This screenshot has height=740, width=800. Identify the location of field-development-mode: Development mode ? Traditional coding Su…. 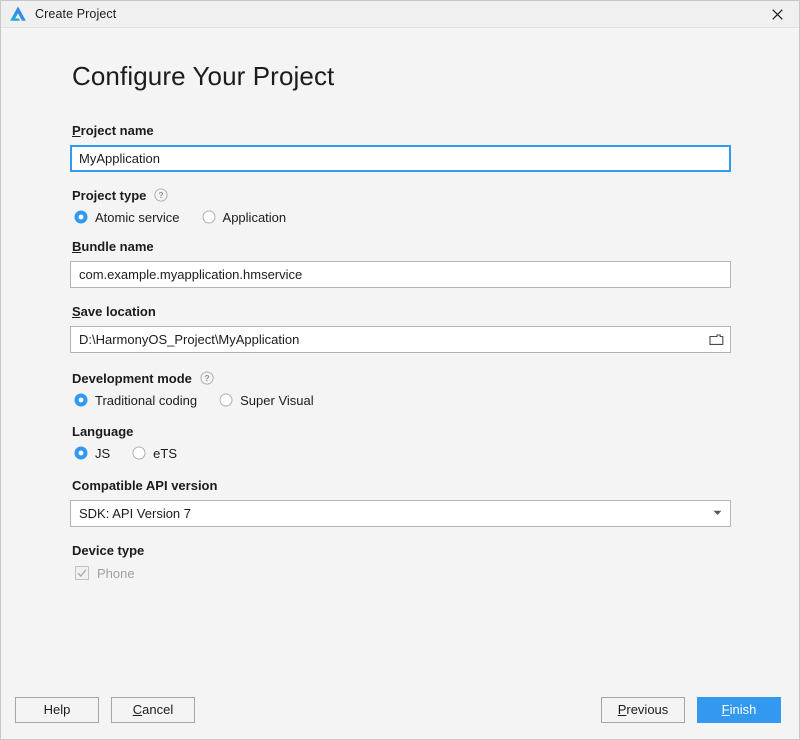
(400, 389).